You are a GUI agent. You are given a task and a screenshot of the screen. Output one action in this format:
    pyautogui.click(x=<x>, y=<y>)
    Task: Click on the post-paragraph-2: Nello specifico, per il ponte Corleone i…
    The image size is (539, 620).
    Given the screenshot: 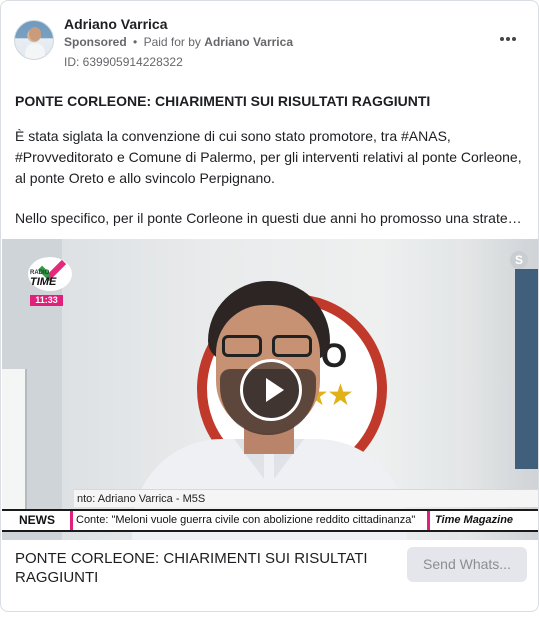 What is the action you would take?
    pyautogui.click(x=271, y=218)
    